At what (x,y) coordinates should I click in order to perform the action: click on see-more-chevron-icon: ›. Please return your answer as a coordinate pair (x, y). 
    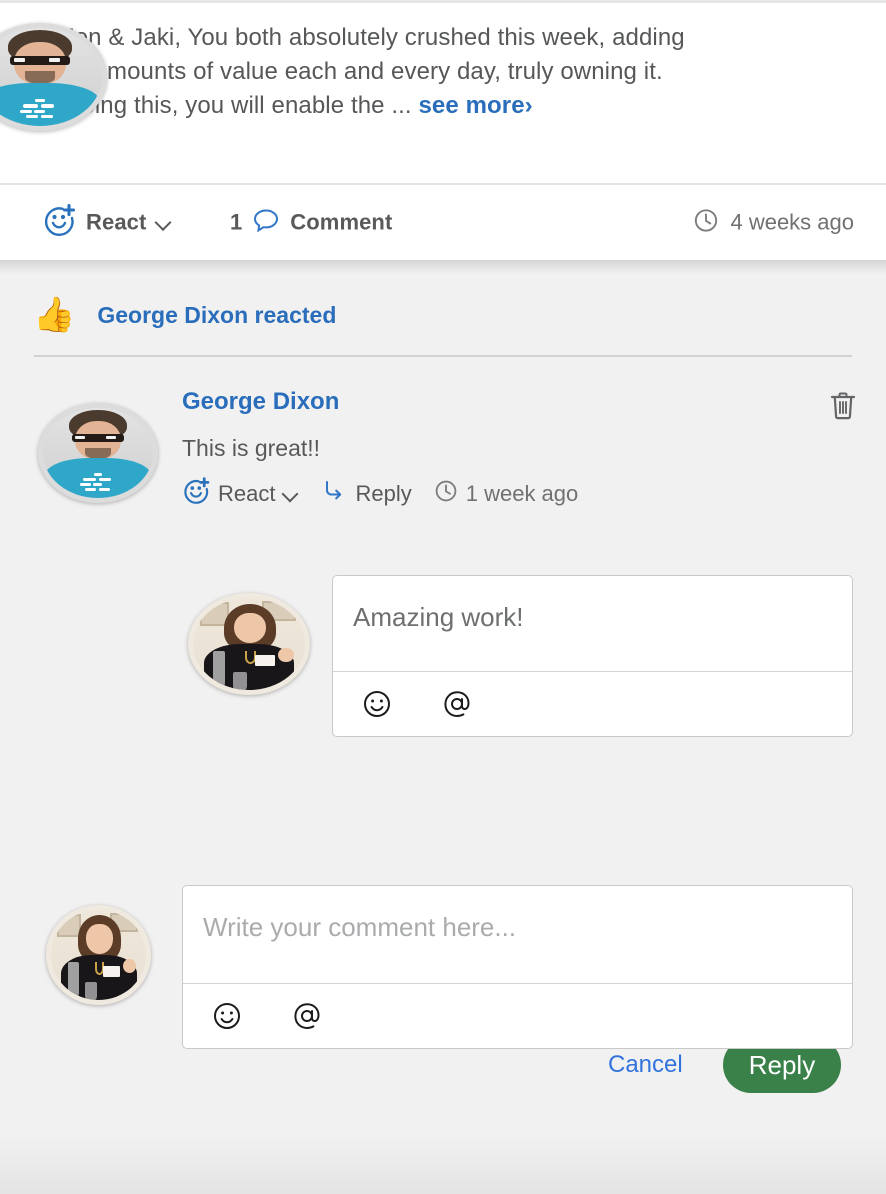
    Looking at the image, I should click on (528, 105).